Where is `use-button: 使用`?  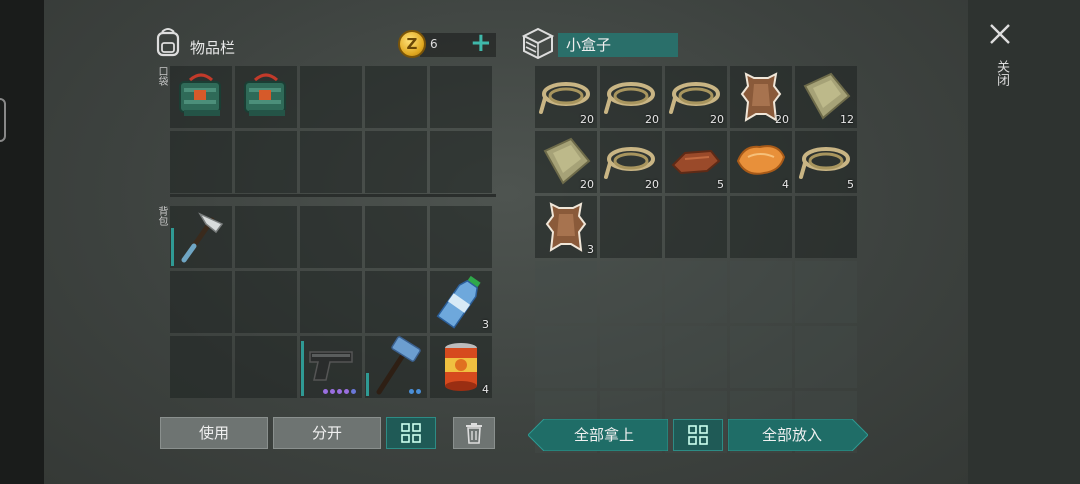
use-button: 使用 is located at coordinates (214, 433).